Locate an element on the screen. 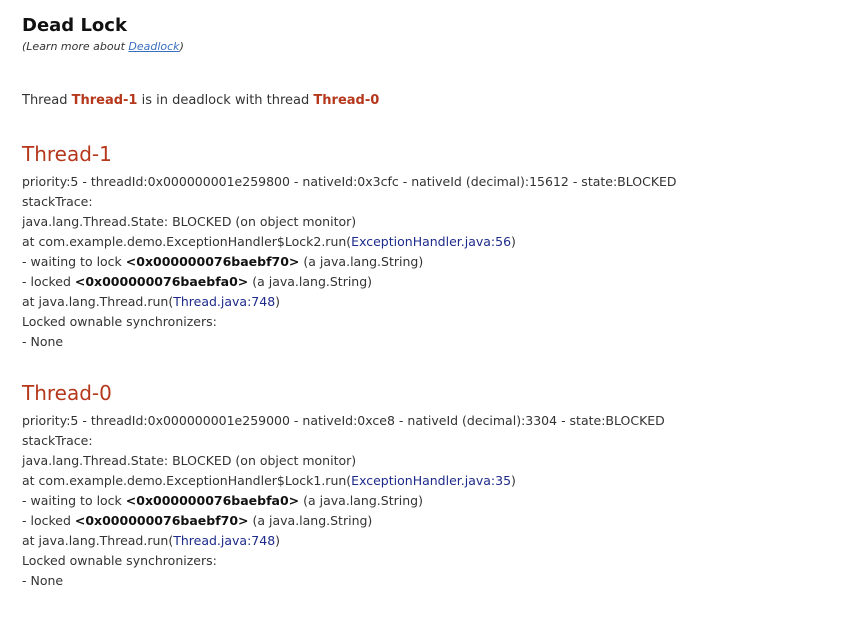 The width and height of the screenshot is (848, 637). source-link: ExceptionHandler.java:56 is located at coordinates (431, 241).